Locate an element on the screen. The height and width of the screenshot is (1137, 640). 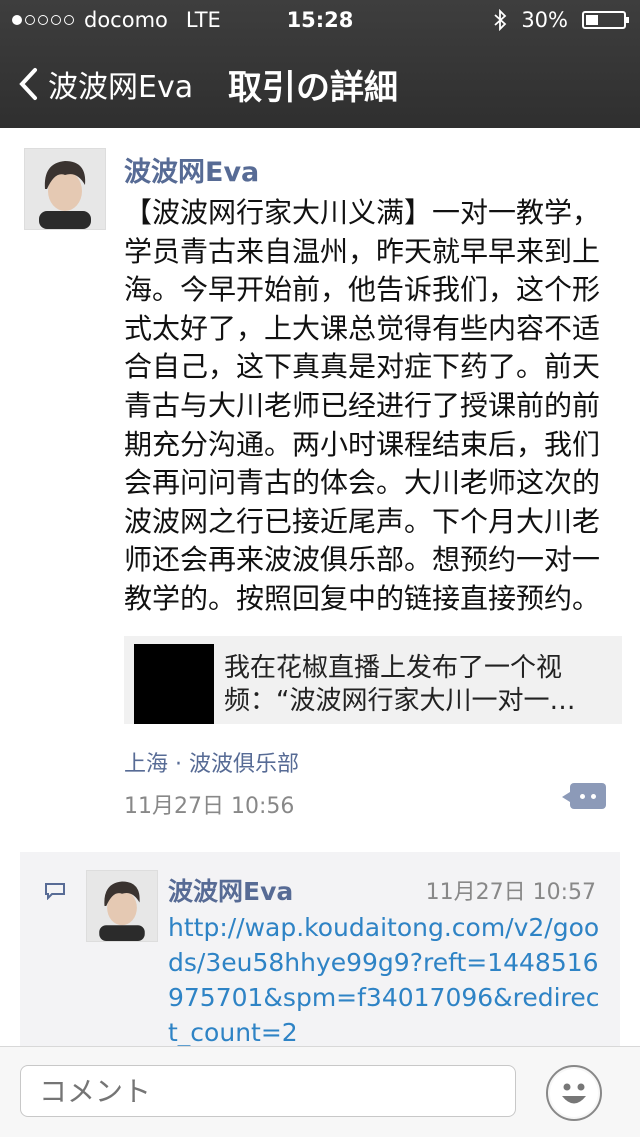
back-button: 波波网Eva is located at coordinates (105, 84).